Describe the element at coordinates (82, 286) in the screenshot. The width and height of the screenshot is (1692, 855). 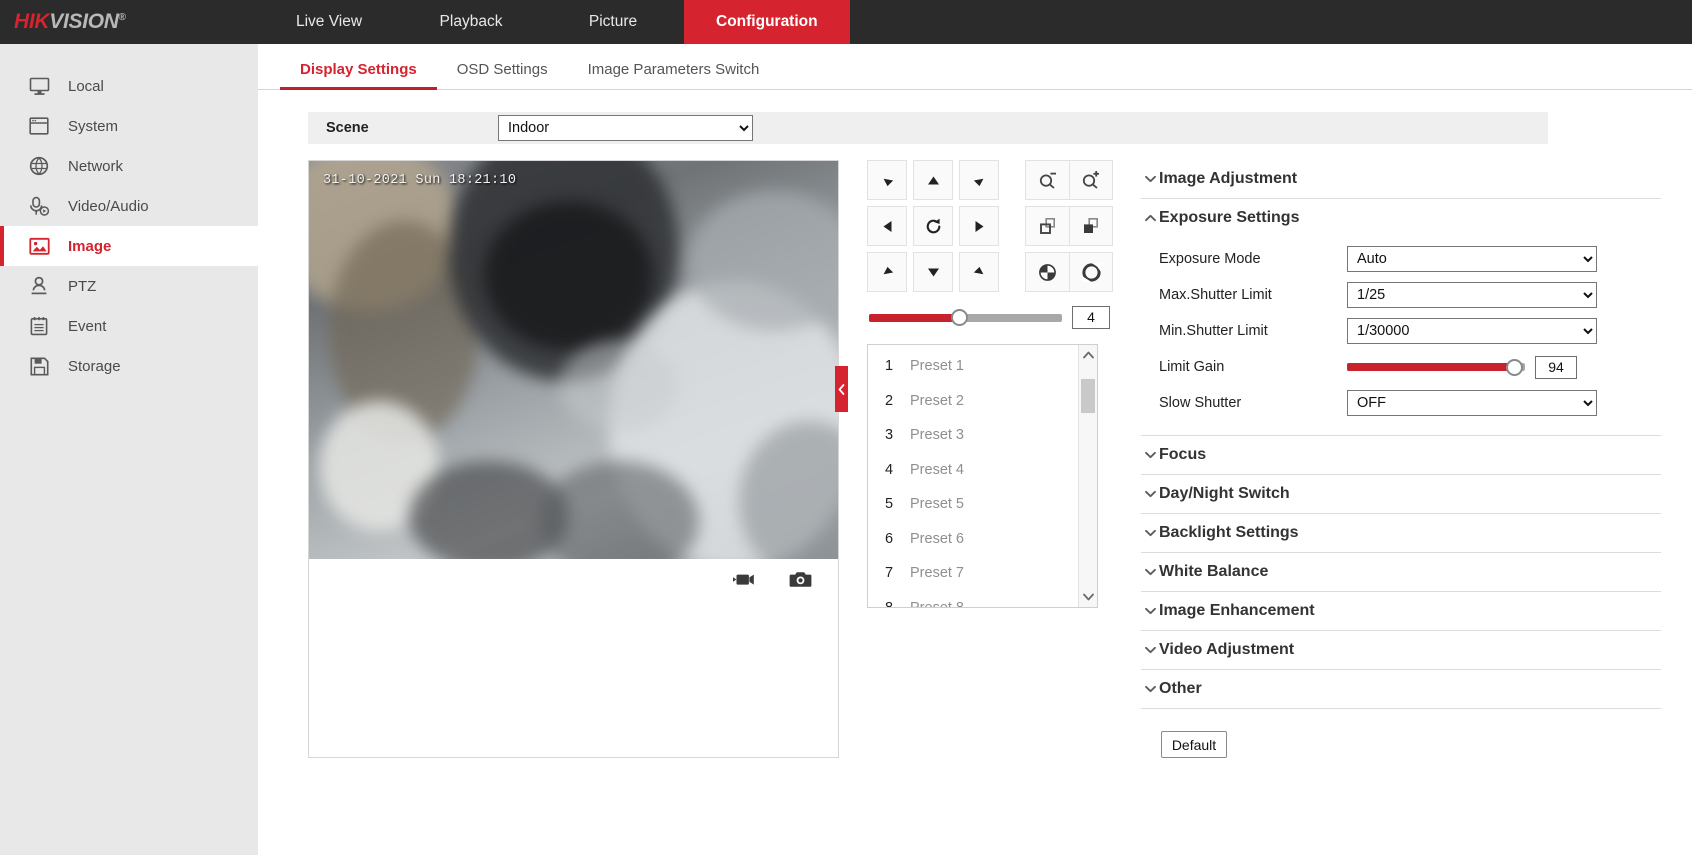
I see `sidebar-label-ptz: PTZ` at that location.